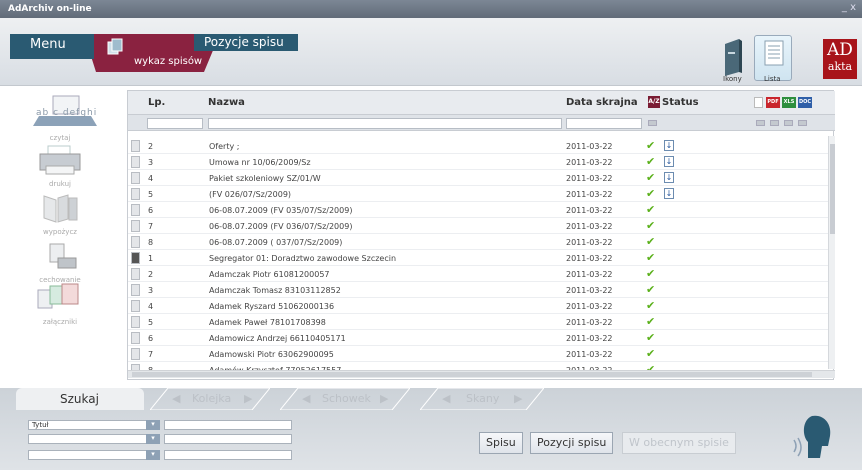  I want to click on dropdown-1-icon: ▾, so click(153, 425).